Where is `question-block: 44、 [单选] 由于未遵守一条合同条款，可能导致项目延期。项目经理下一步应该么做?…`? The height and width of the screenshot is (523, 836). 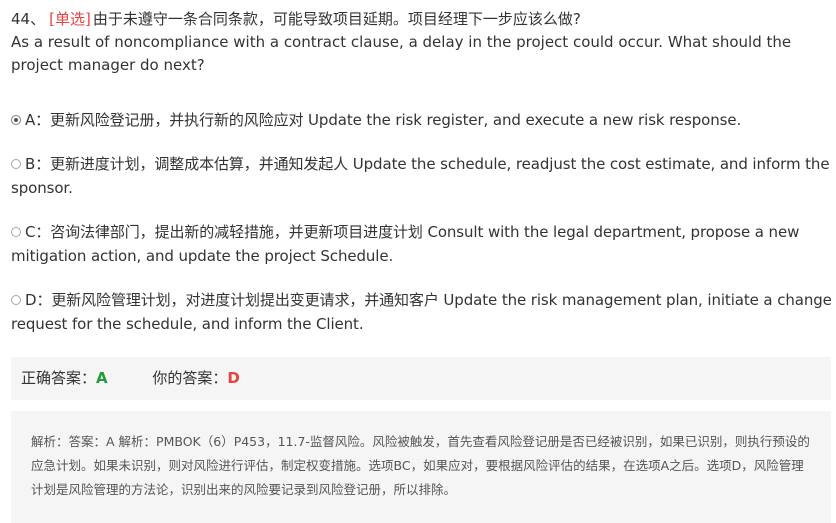 question-block: 44、 [单选] 由于未遵守一条合同条款，可能导致项目延期。项目经理下一步应该么做?… is located at coordinates (418, 42).